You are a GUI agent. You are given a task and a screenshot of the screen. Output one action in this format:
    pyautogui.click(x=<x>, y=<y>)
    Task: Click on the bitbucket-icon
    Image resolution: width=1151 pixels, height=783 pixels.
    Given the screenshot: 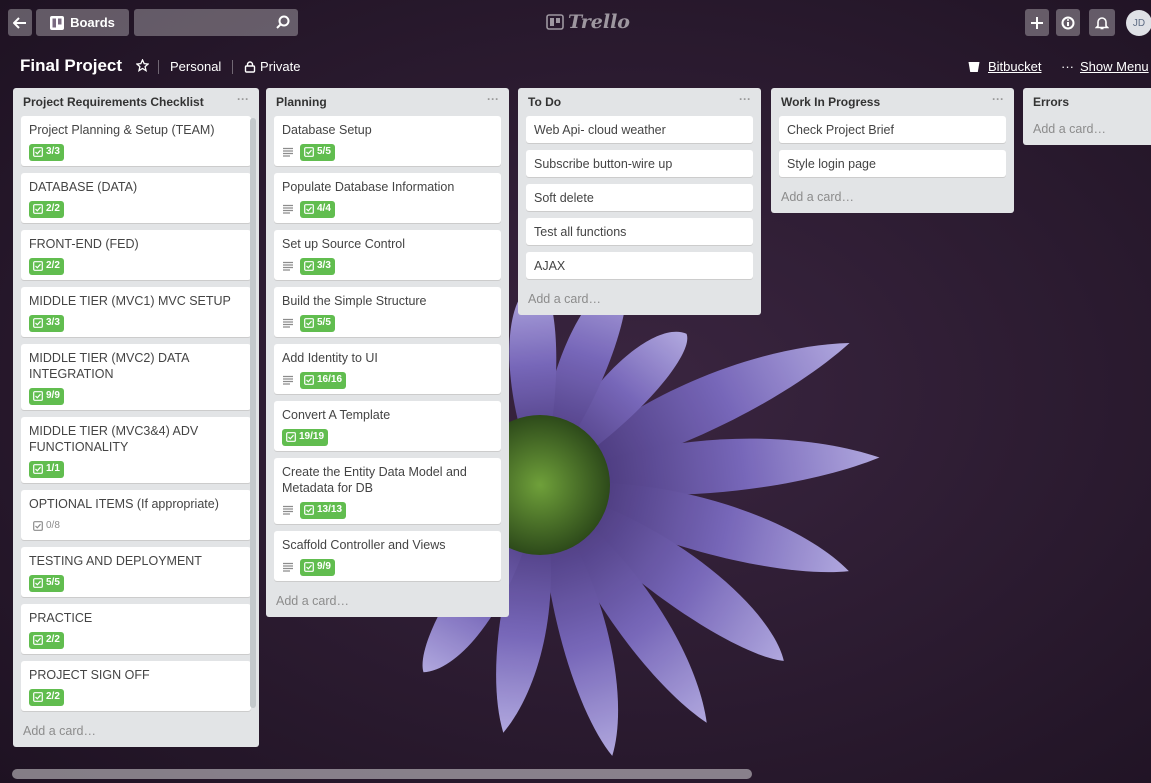 What is the action you would take?
    pyautogui.click(x=974, y=66)
    